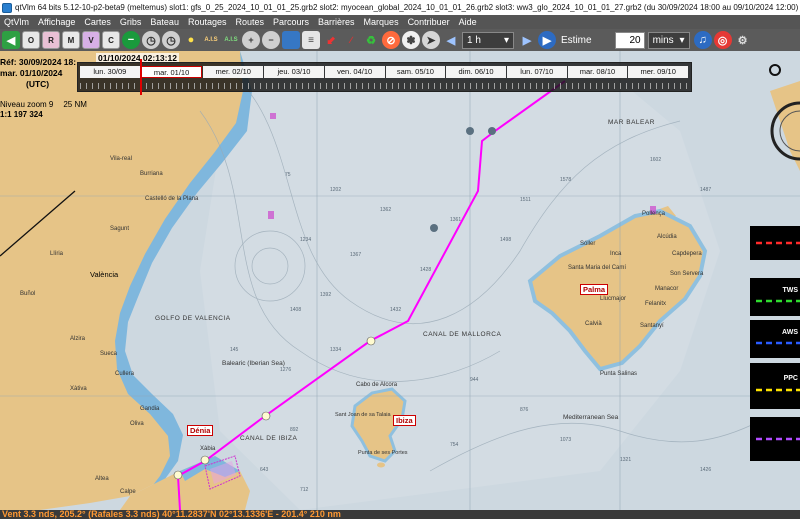 This screenshot has width=800, height=519. I want to click on label-xabia: Xàbia, so click(208, 449).